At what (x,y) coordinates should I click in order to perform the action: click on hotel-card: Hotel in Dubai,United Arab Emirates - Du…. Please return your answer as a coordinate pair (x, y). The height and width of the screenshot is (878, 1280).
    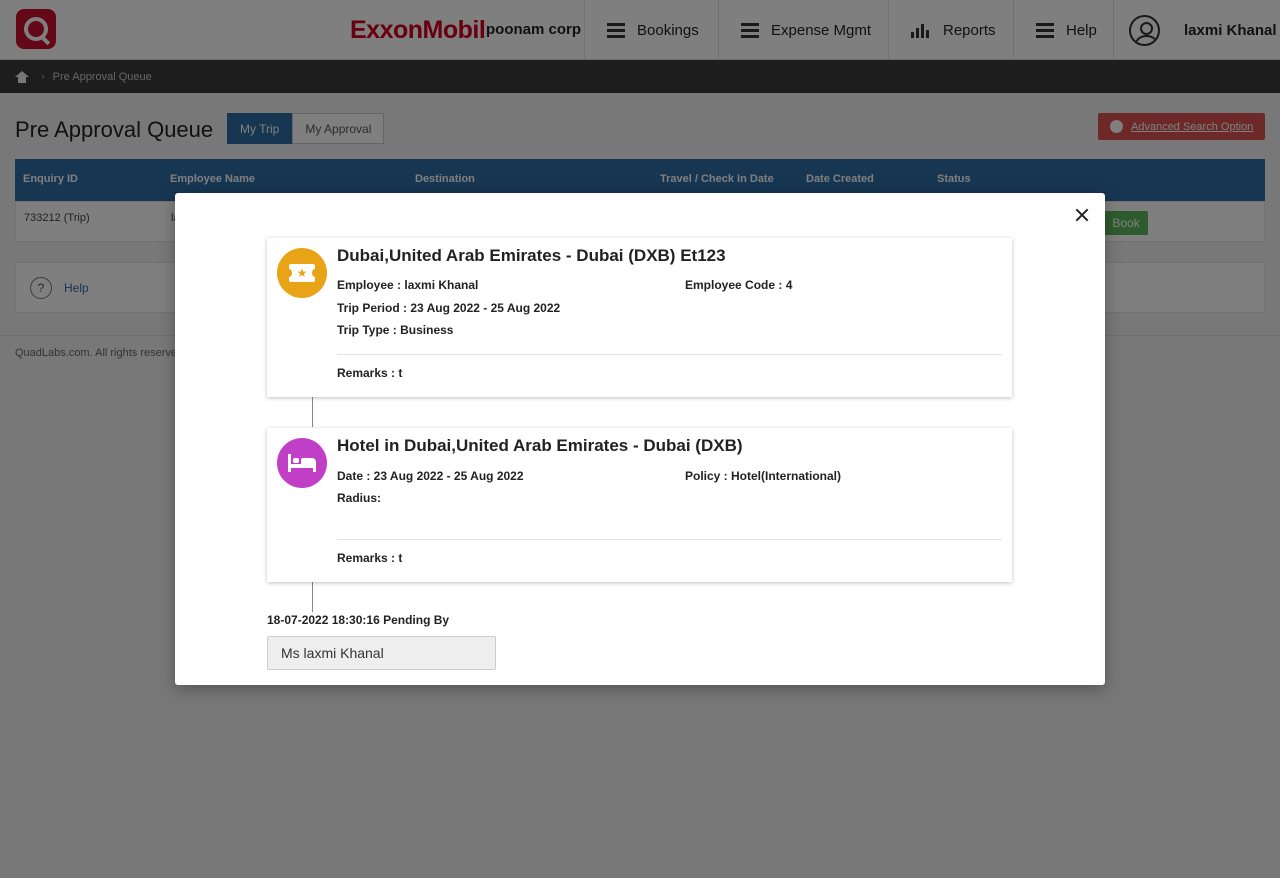
    Looking at the image, I should click on (639, 505).